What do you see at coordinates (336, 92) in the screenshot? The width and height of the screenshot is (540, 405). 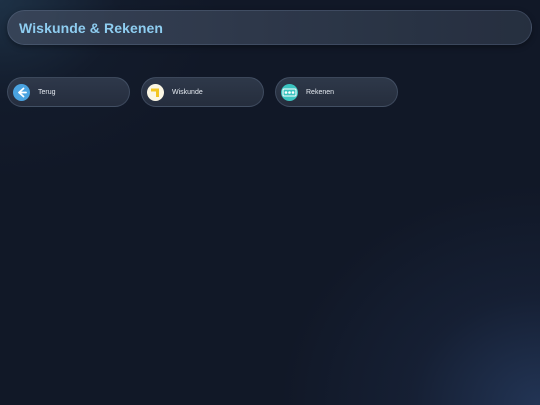 I see `rekenen-button: Rekenen` at bounding box center [336, 92].